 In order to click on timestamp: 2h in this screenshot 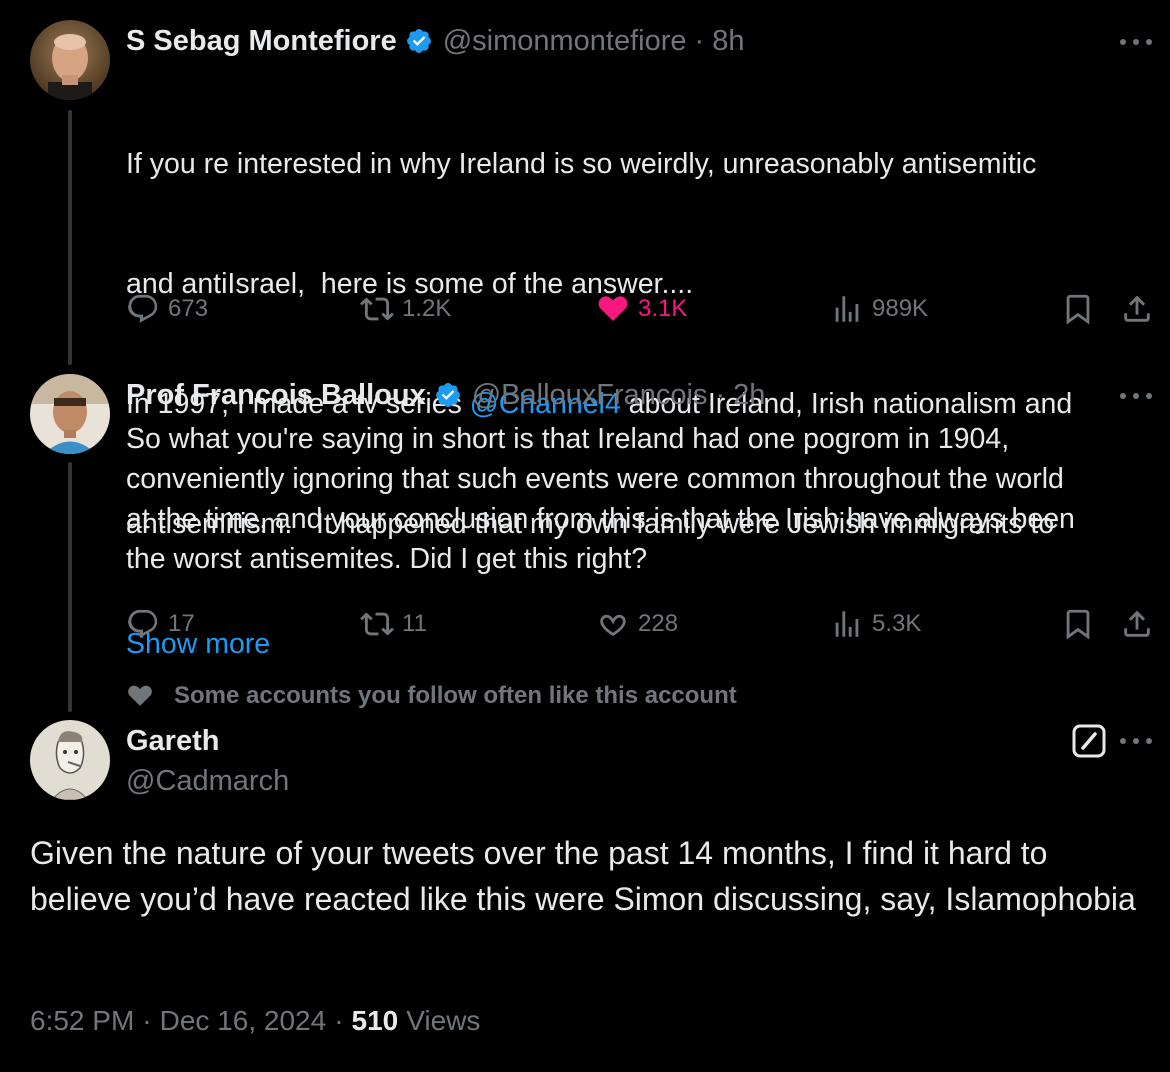, I will do `click(749, 395)`.